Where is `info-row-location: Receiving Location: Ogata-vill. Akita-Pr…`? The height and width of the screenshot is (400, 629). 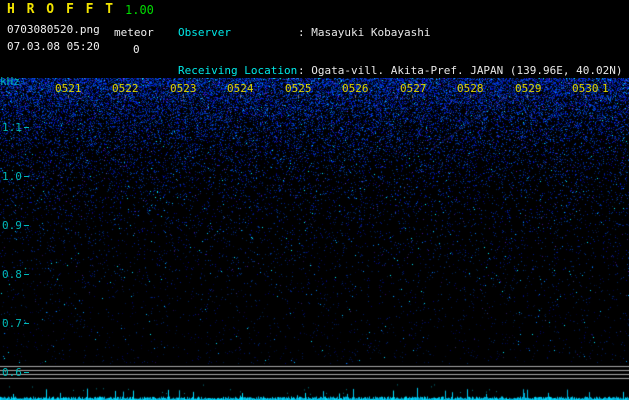 info-row-location: Receiving Location: Ogata-vill. Akita-Pr… is located at coordinates (400, 70).